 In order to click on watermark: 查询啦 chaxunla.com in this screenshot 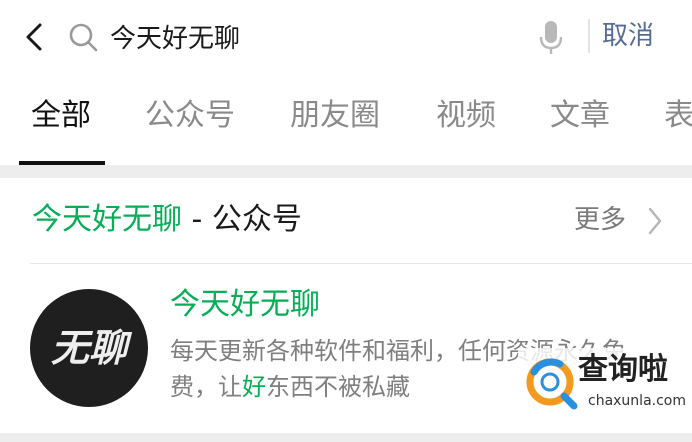, I will do `click(604, 383)`.